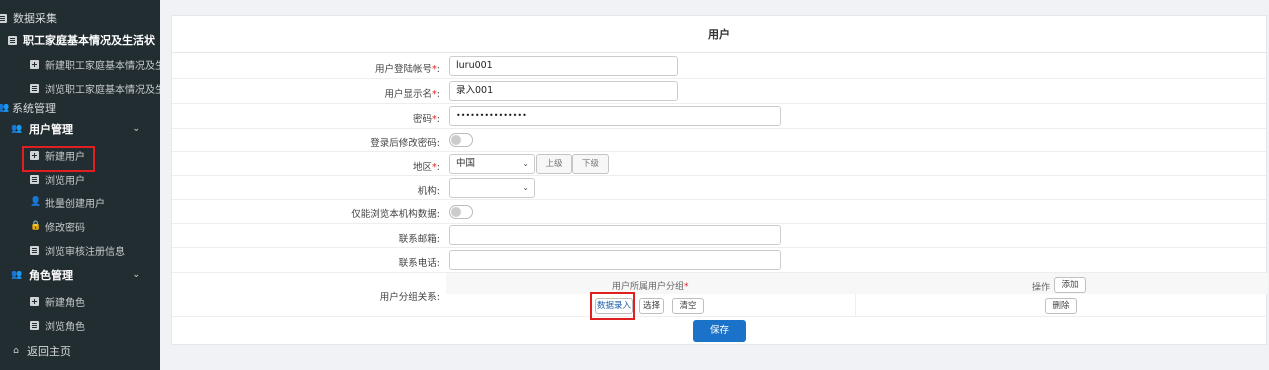  What do you see at coordinates (590, 164) in the screenshot?
I see `region-down-button: 下级` at bounding box center [590, 164].